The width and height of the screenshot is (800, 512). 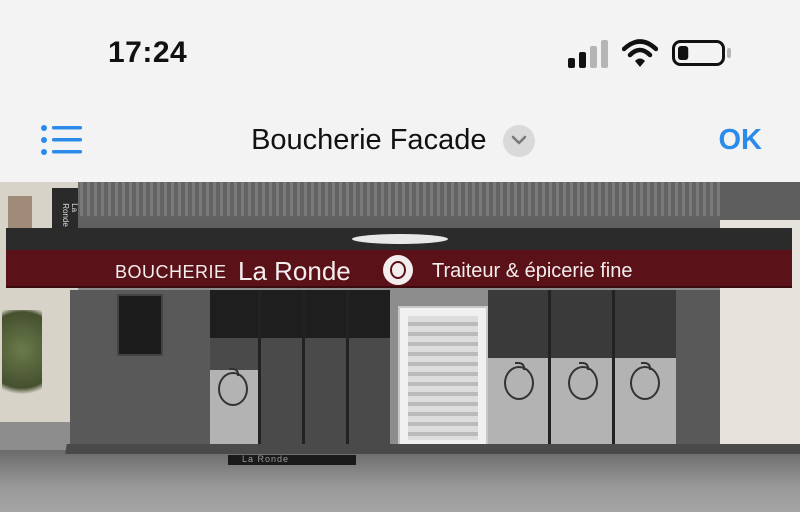 I want to click on awning-light, so click(x=400, y=239).